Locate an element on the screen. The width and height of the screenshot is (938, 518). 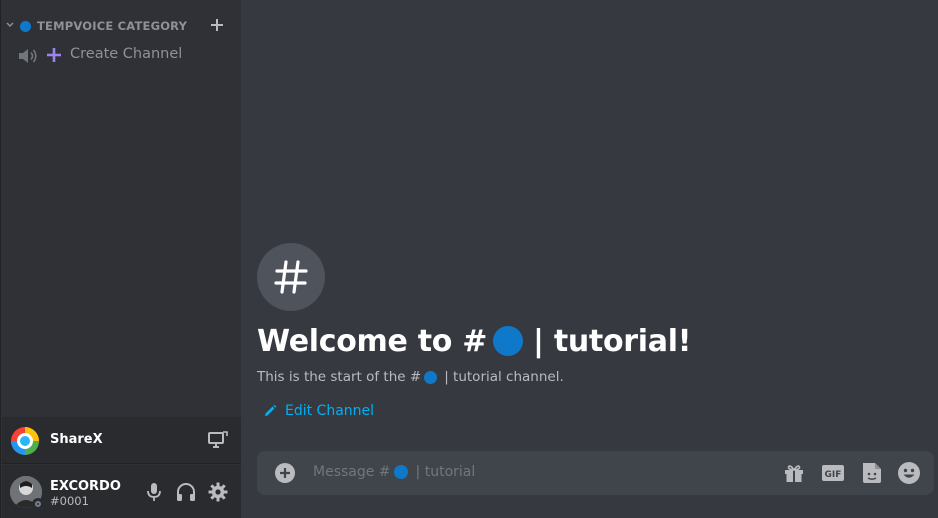
channel-hash-icon is located at coordinates (291, 277).